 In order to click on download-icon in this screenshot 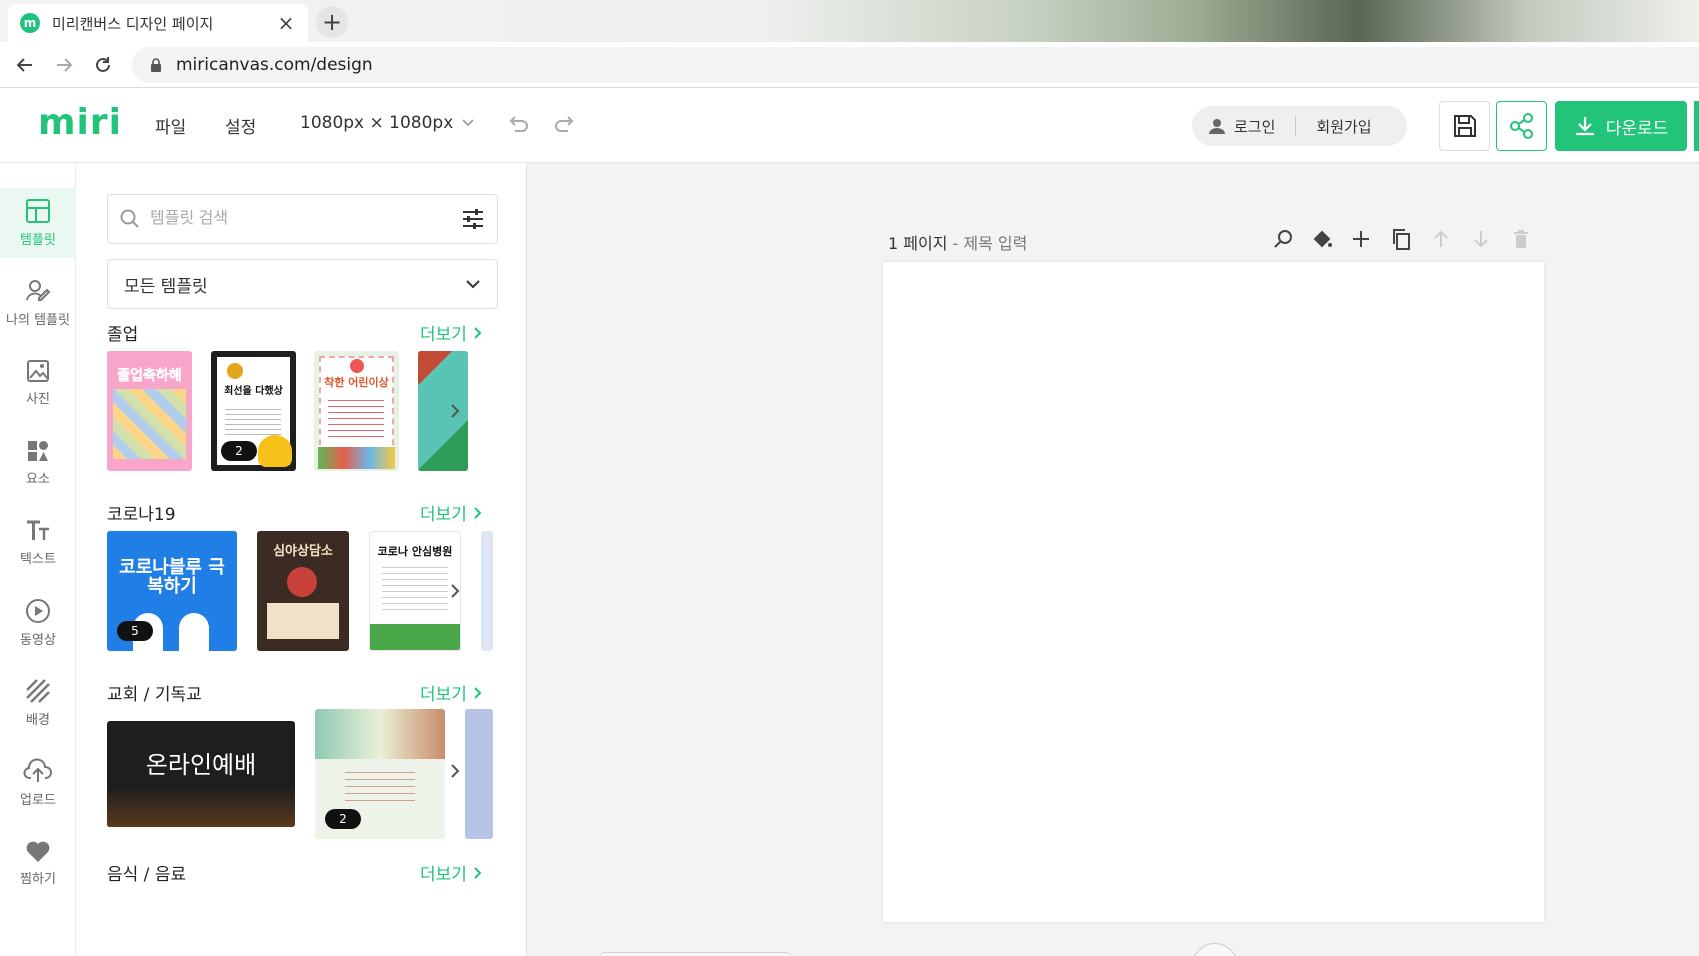, I will do `click(1584, 126)`.